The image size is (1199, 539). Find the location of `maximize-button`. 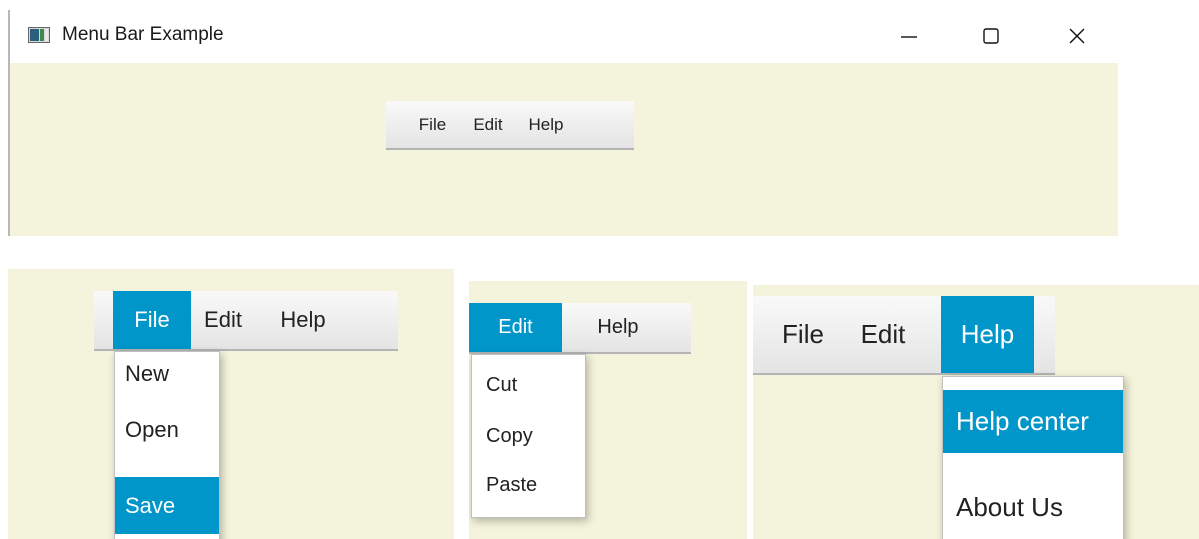

maximize-button is located at coordinates (991, 36).